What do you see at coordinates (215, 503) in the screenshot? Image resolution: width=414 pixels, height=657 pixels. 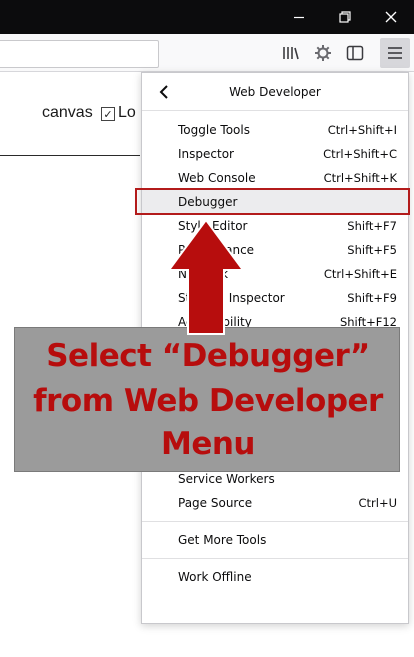 I see `menu-item-label: Page Source` at bounding box center [215, 503].